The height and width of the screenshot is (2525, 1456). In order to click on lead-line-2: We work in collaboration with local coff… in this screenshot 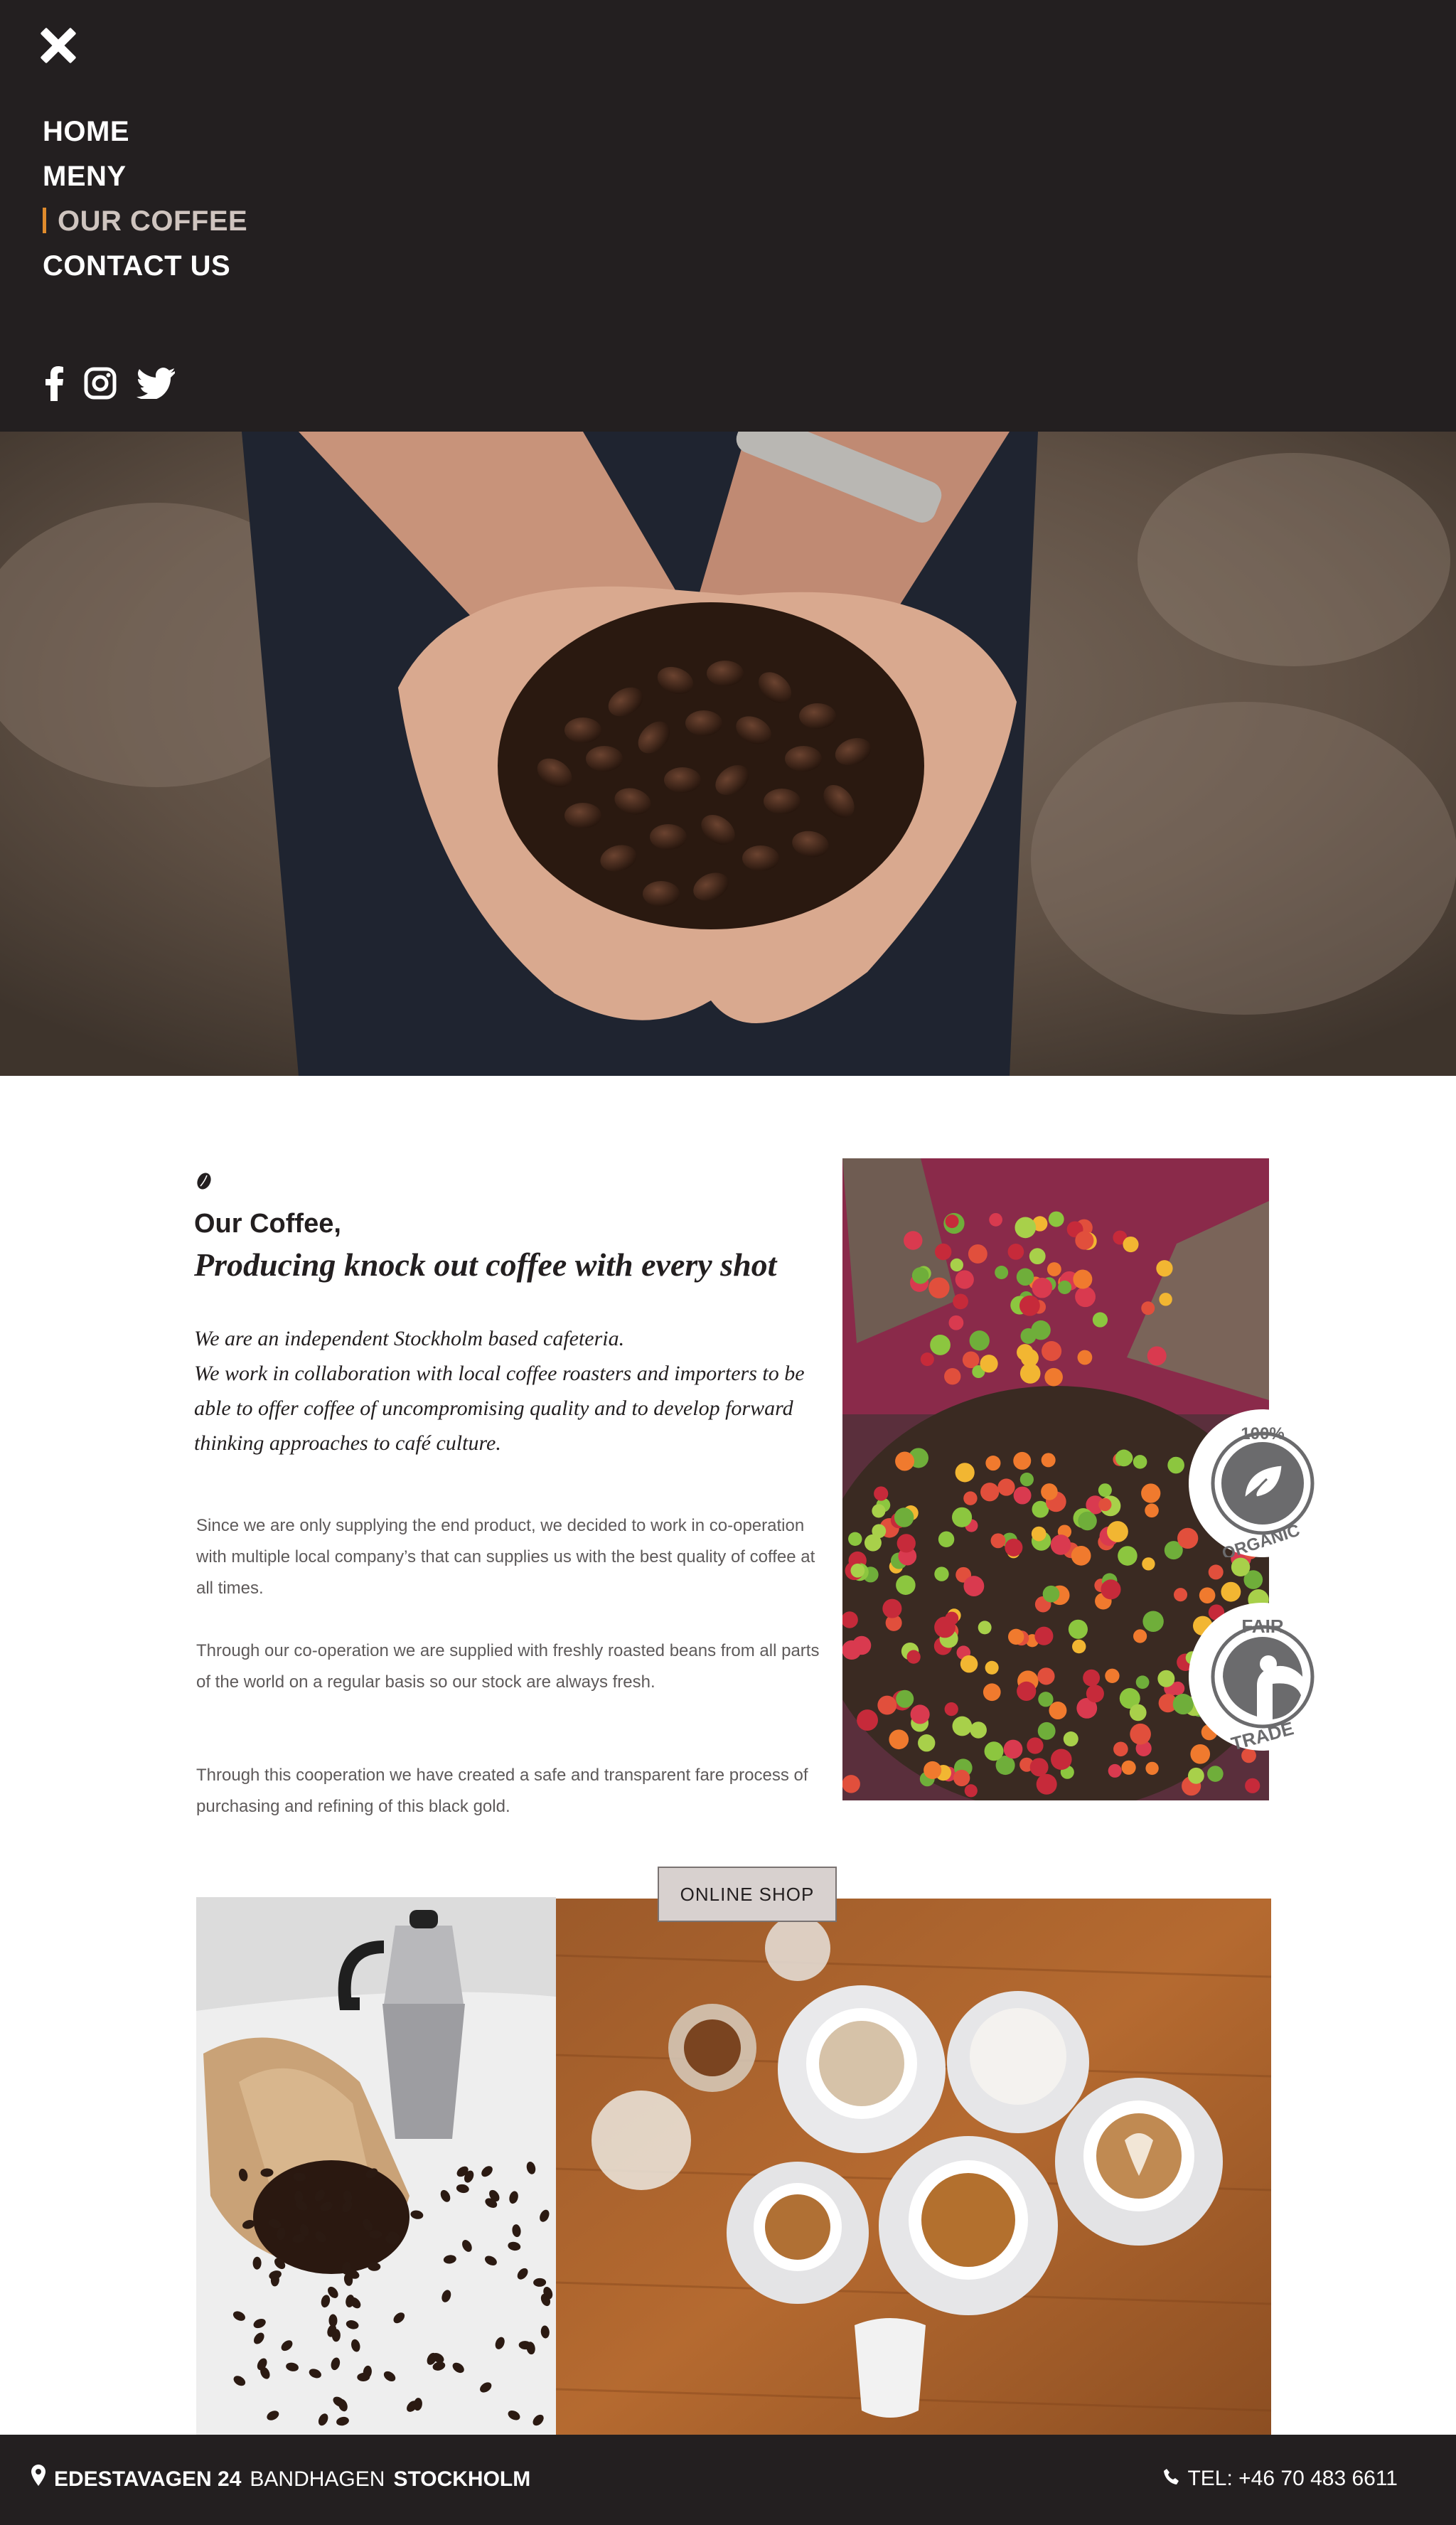, I will do `click(499, 1408)`.